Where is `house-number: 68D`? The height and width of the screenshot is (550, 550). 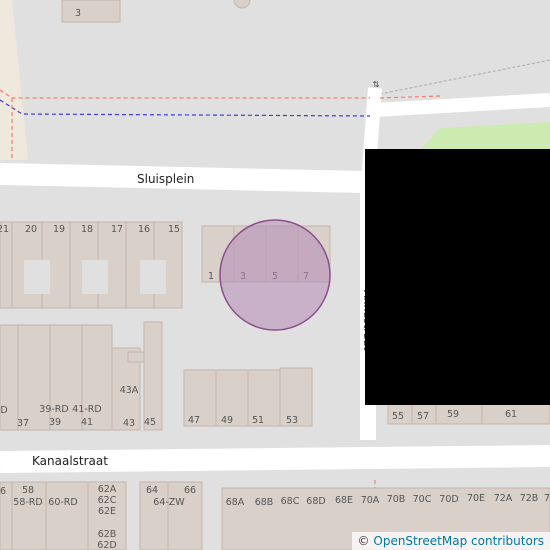
house-number: 68D is located at coordinates (315, 501).